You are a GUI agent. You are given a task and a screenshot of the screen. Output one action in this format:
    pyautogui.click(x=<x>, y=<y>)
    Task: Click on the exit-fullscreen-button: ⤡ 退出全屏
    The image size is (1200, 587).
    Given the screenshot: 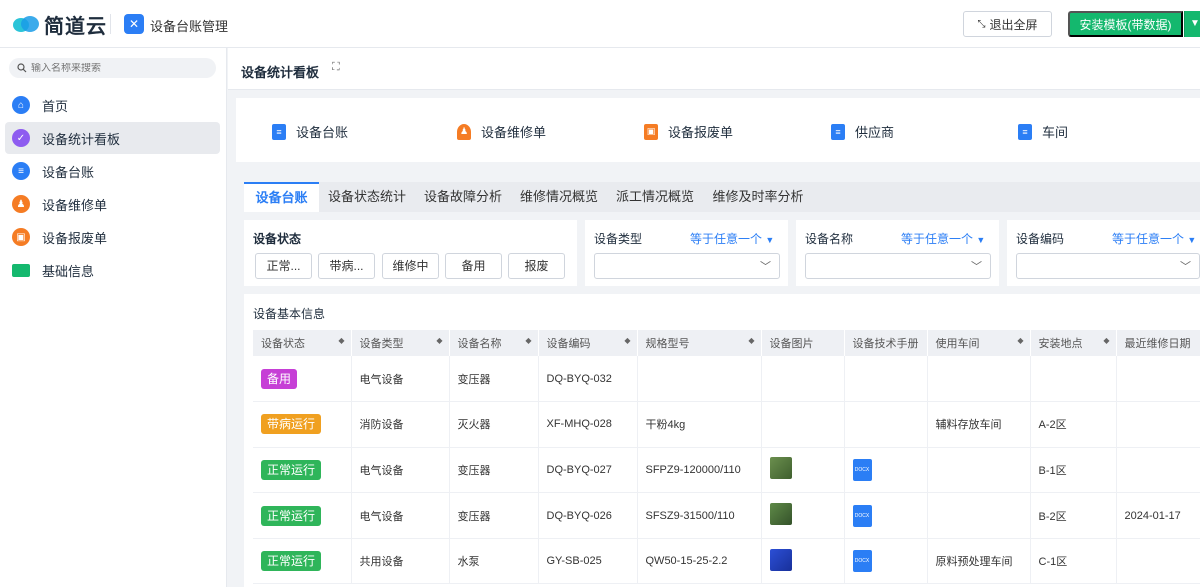 What is the action you would take?
    pyautogui.click(x=1007, y=24)
    